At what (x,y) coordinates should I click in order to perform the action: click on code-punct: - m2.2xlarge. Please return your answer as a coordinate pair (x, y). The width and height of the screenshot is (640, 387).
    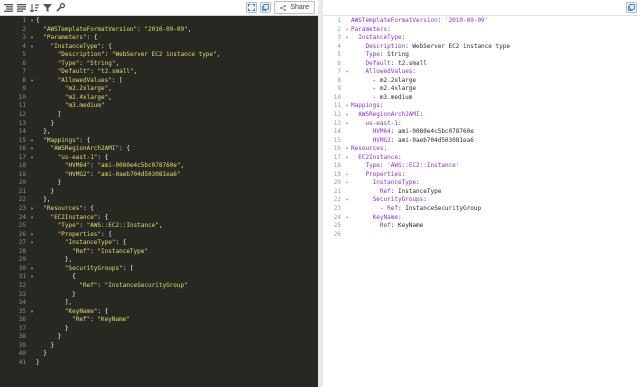
    Looking at the image, I should click on (384, 80).